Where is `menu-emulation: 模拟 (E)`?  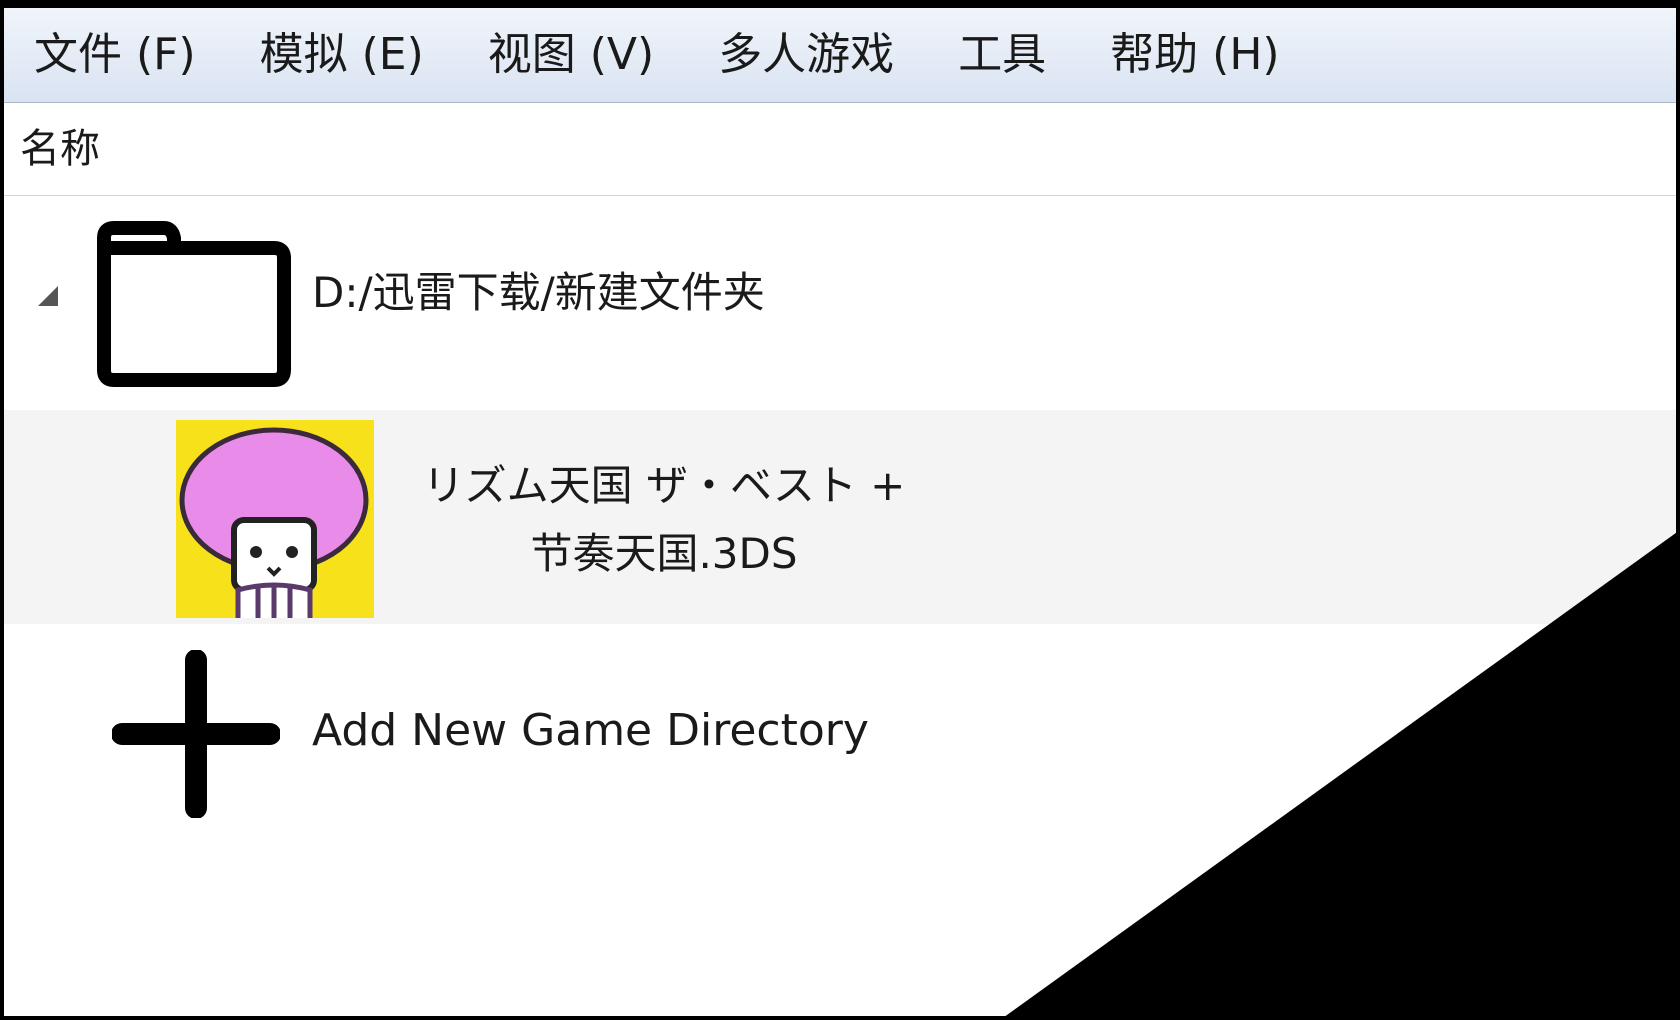 menu-emulation: 模拟 (E) is located at coordinates (342, 55).